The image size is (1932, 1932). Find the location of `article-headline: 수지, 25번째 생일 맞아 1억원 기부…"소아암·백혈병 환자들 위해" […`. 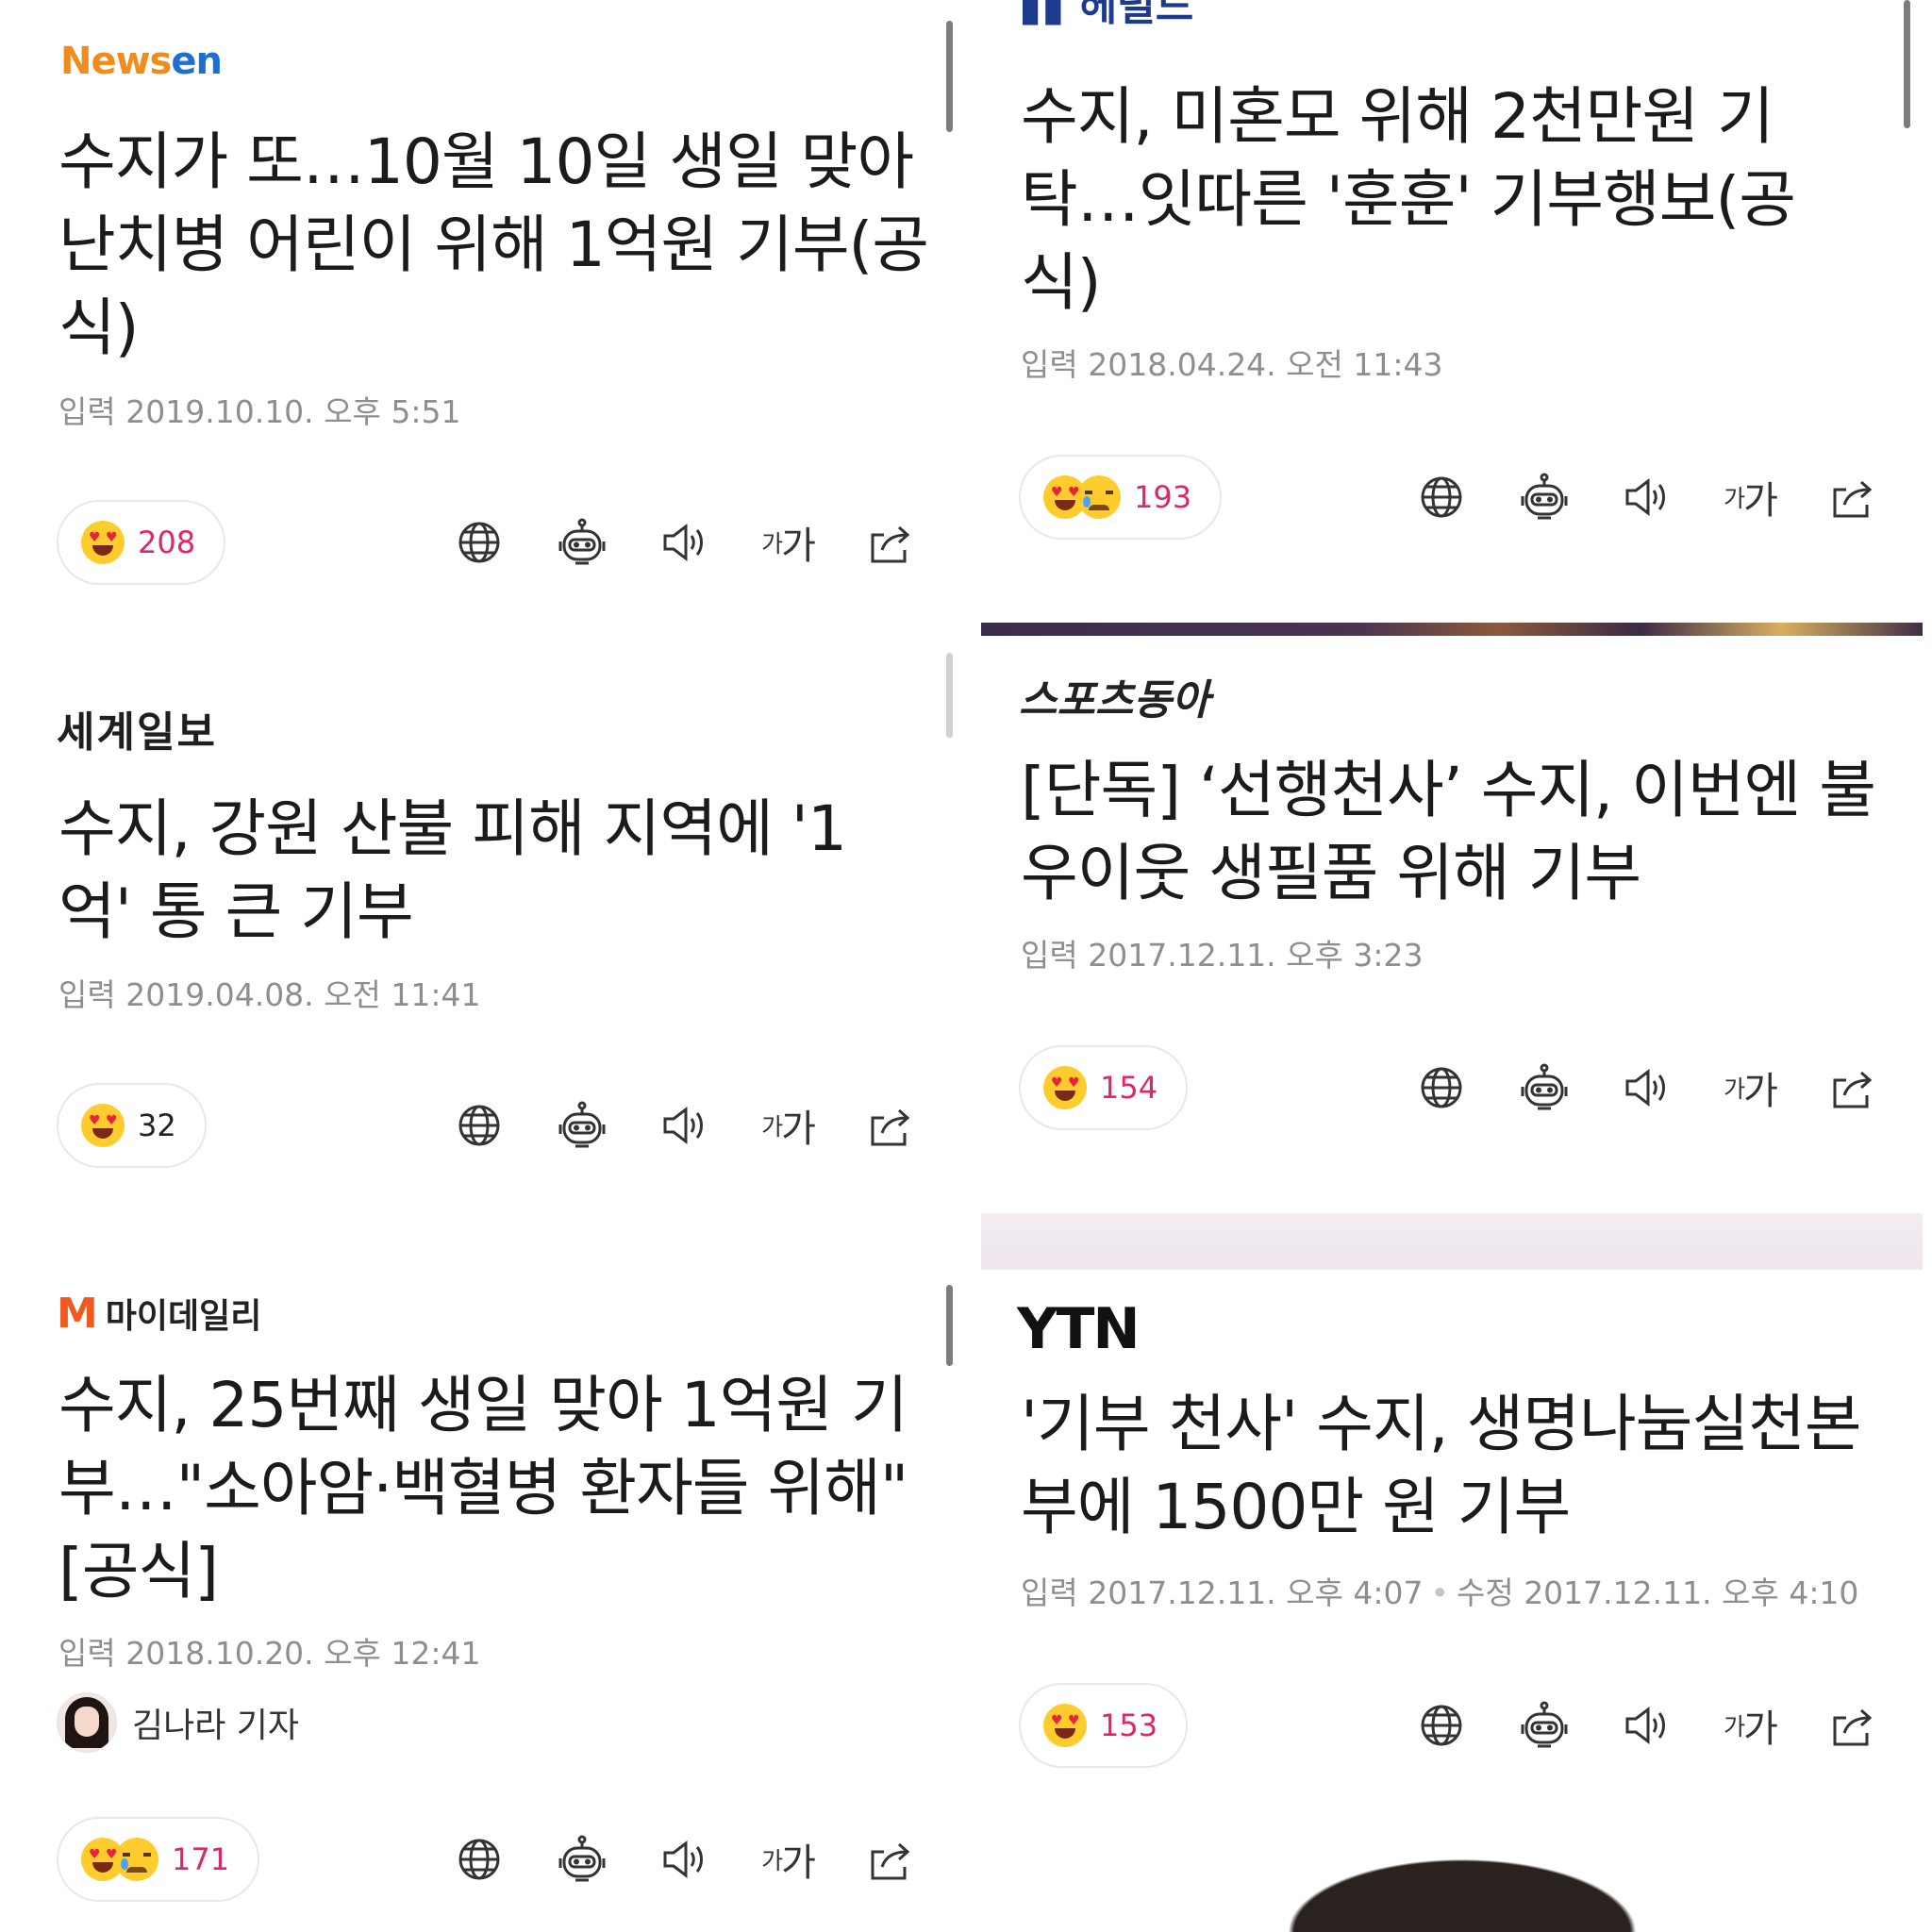

article-headline: 수지, 25번째 생일 맞아 1억원 기부…"소아암·백혈병 환자들 위해" [… is located at coordinates (507, 1488).